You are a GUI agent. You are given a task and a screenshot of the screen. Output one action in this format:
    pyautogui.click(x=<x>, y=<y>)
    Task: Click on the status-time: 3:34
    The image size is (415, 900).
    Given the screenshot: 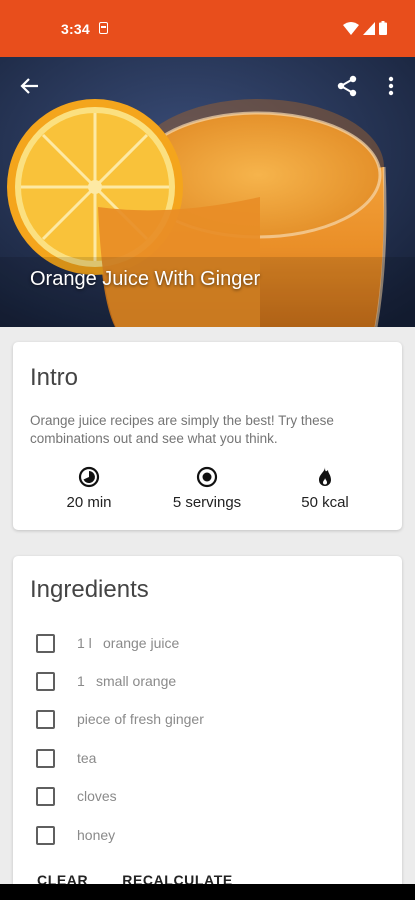 What is the action you would take?
    pyautogui.click(x=75, y=29)
    